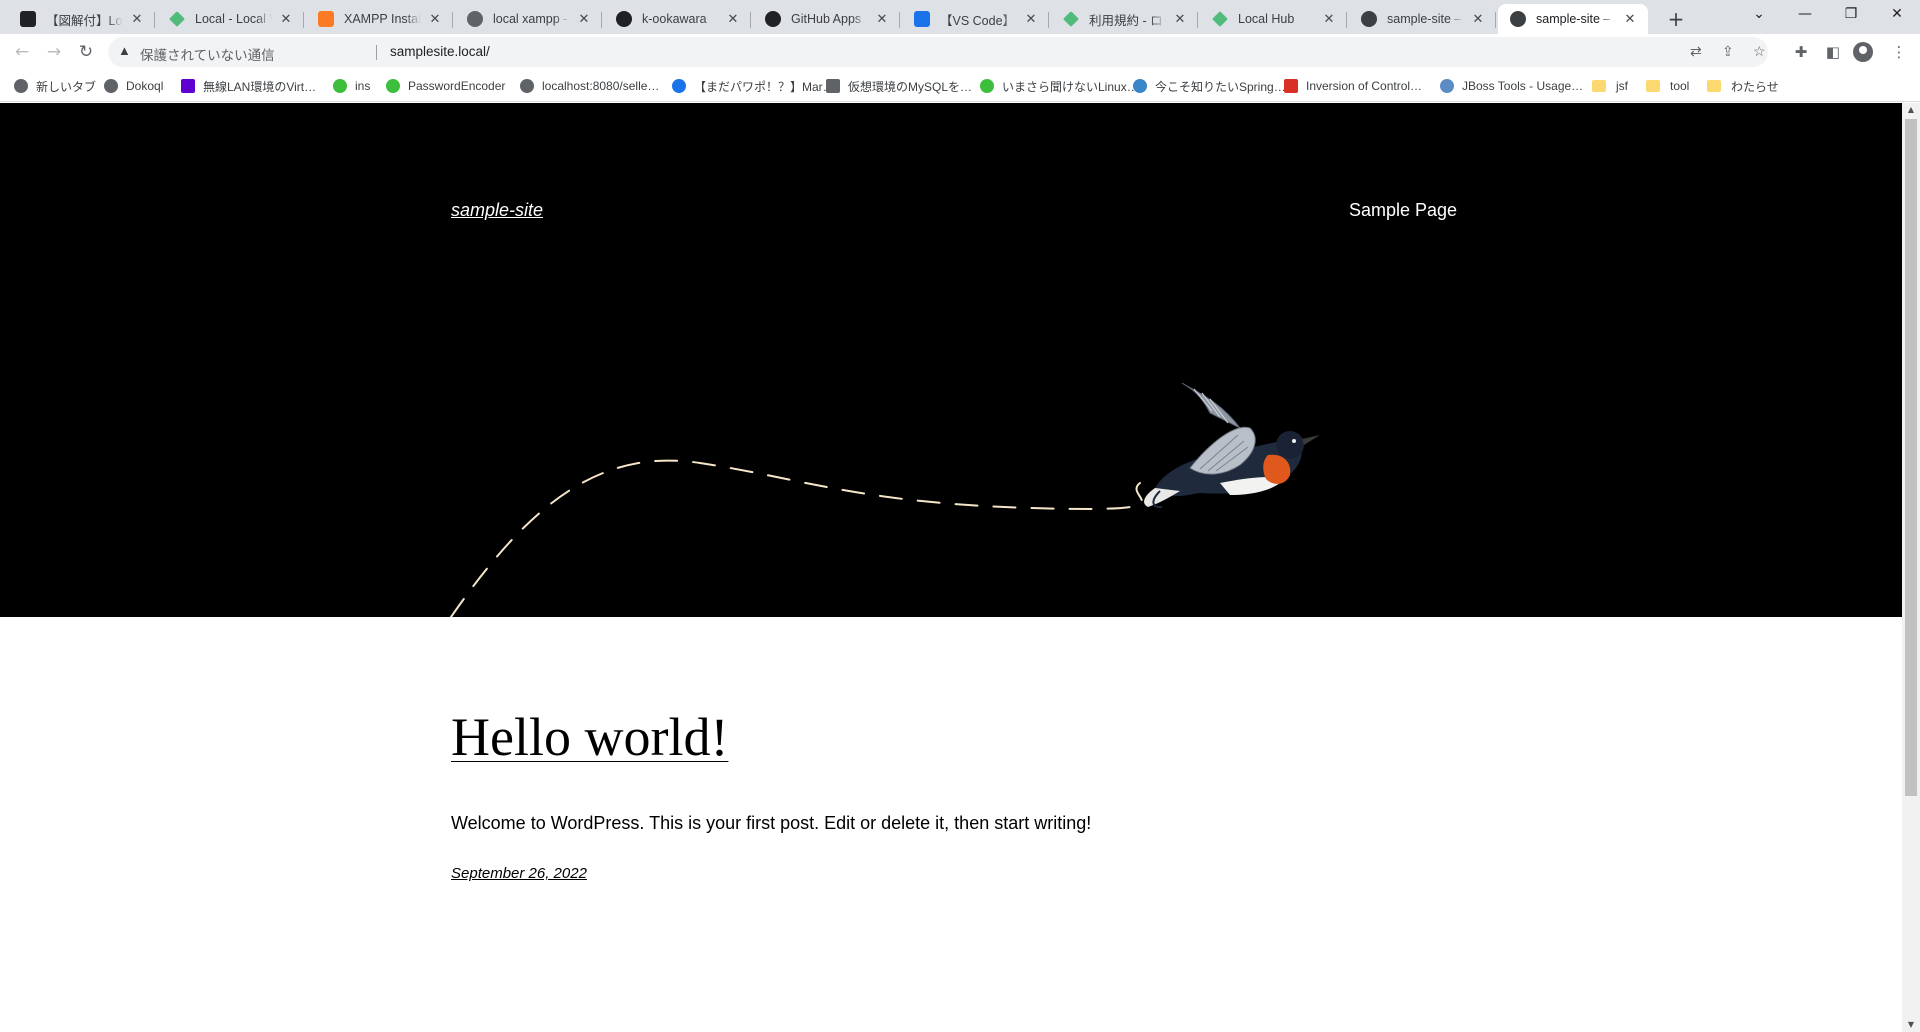 The image size is (1920, 1032). Describe the element at coordinates (1667, 86) in the screenshot. I see `bookmark-item: tool` at that location.